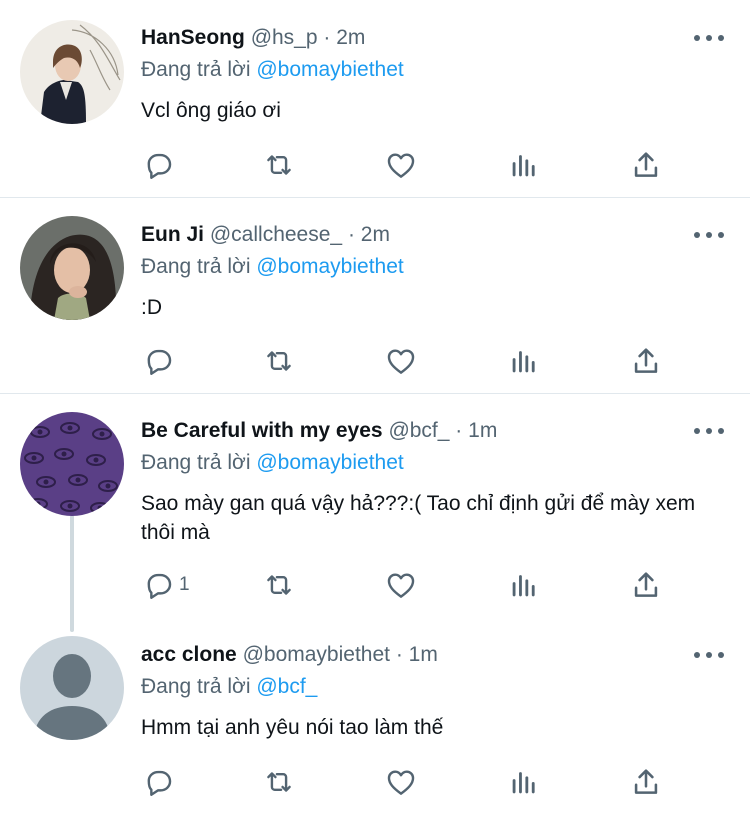 The width and height of the screenshot is (750, 813). I want to click on replying-to: Đang trả lời @bcf_, so click(436, 687).